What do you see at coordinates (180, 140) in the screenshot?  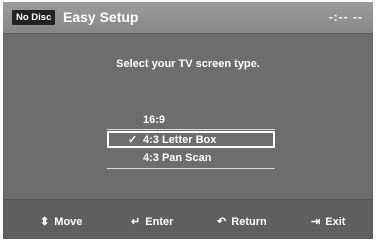 I see `option-label: 4:3 Letter Box` at bounding box center [180, 140].